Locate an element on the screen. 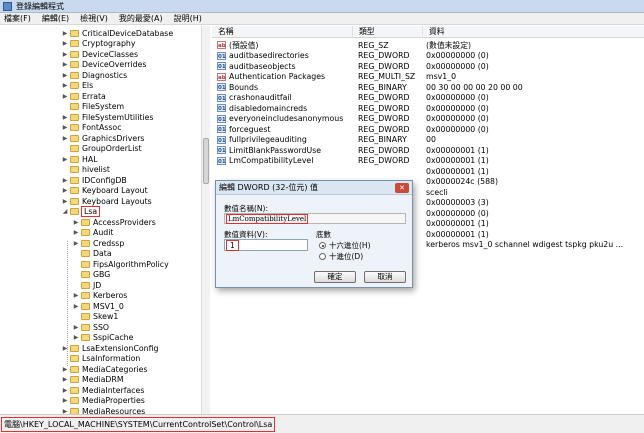 The height and width of the screenshot is (433, 644). value-name-cell: 01 Bounds is located at coordinates (282, 87).